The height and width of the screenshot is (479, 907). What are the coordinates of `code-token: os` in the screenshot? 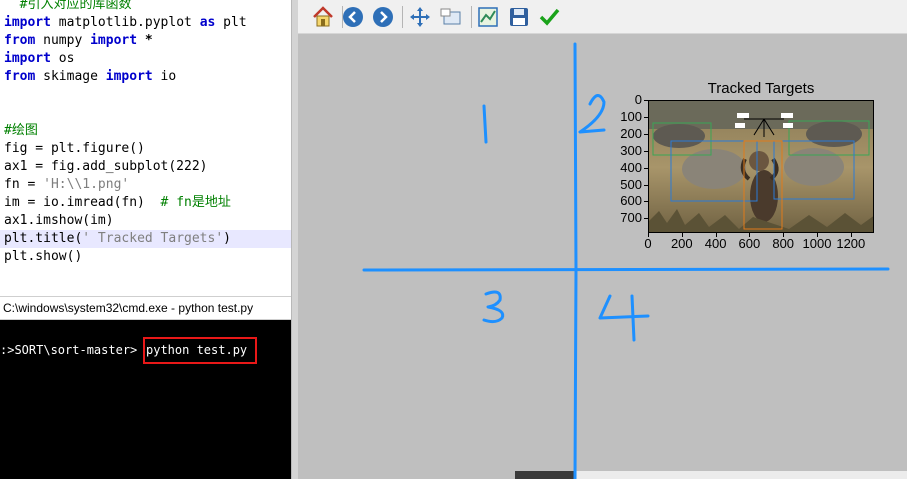 It's located at (62, 58).